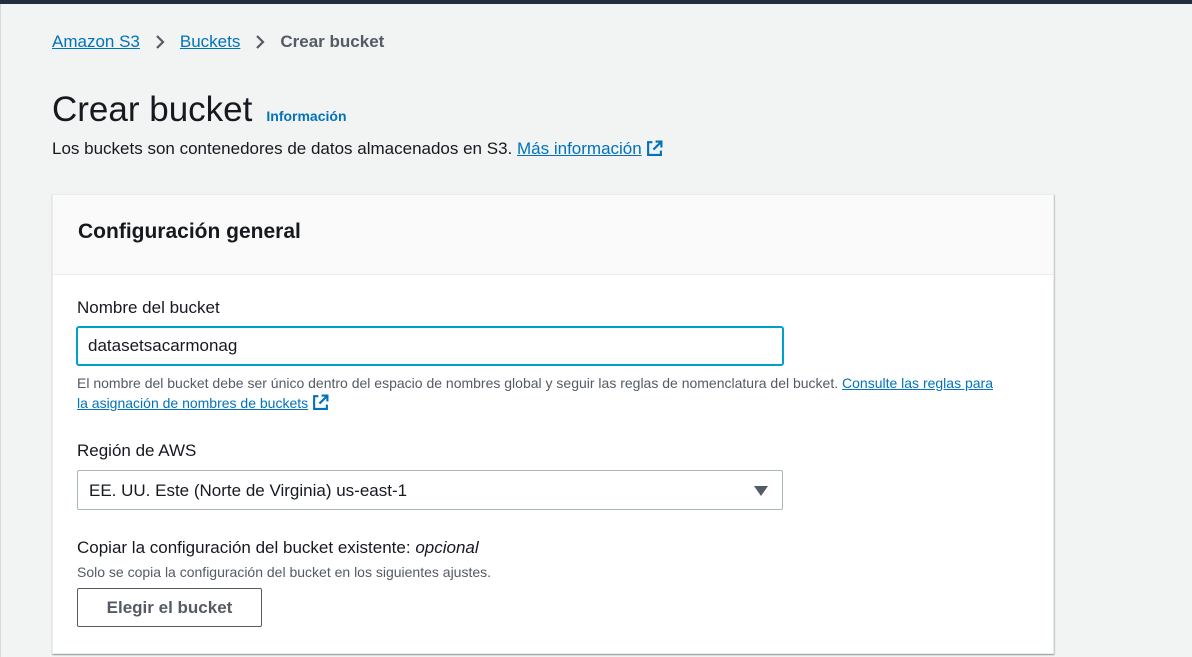  Describe the element at coordinates (579, 148) in the screenshot. I see `more-info-link-label: Más información` at that location.